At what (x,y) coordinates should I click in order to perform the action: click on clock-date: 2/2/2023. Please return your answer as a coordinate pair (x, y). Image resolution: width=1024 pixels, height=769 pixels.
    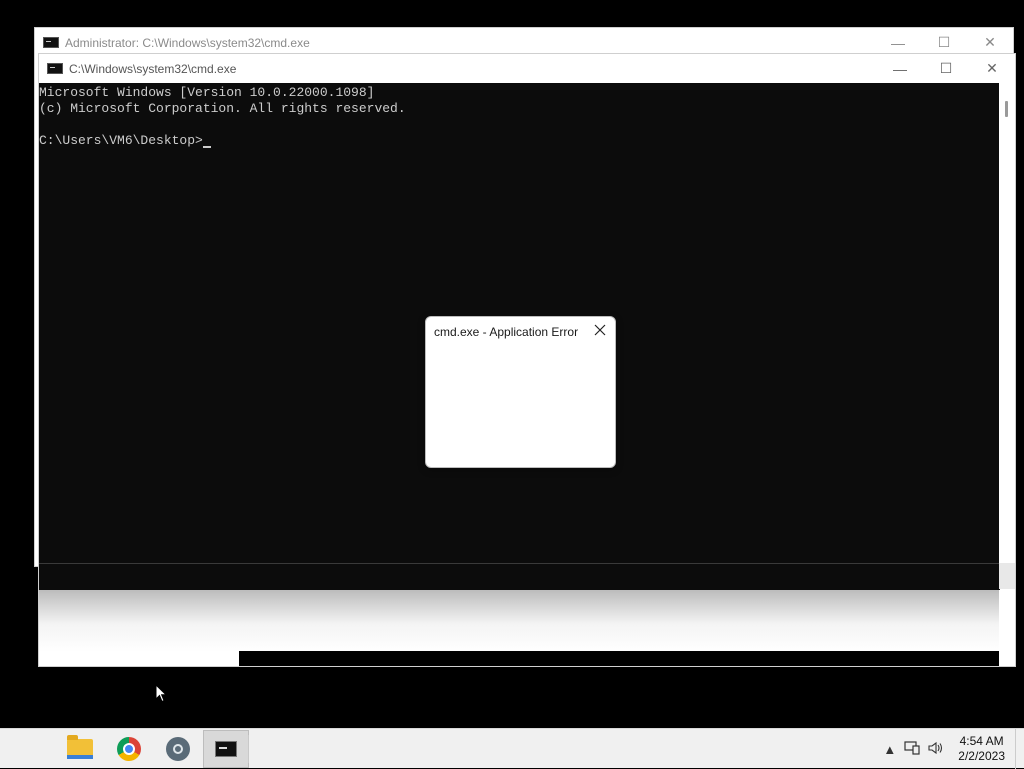
    Looking at the image, I should click on (981, 756).